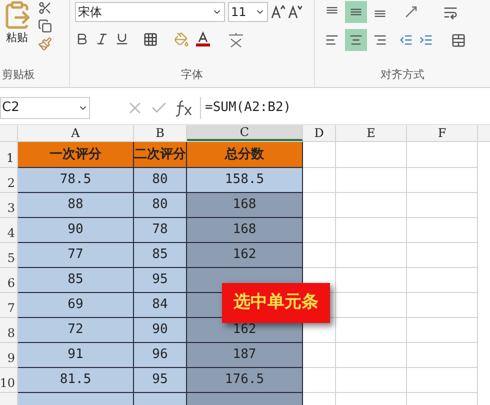 The image size is (490, 405). I want to click on font-name-field: 宋体, so click(150, 12).